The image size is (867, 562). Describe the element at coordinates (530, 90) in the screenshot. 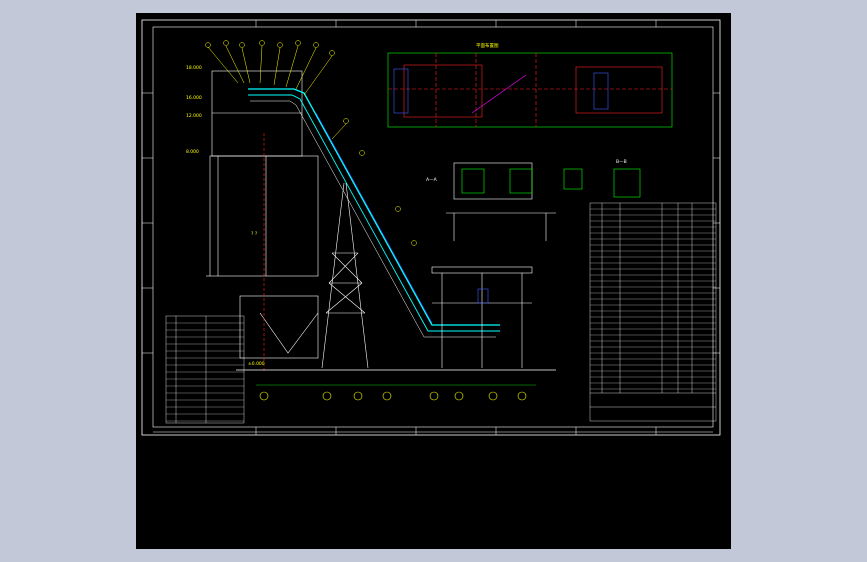

I see `plan-view` at that location.